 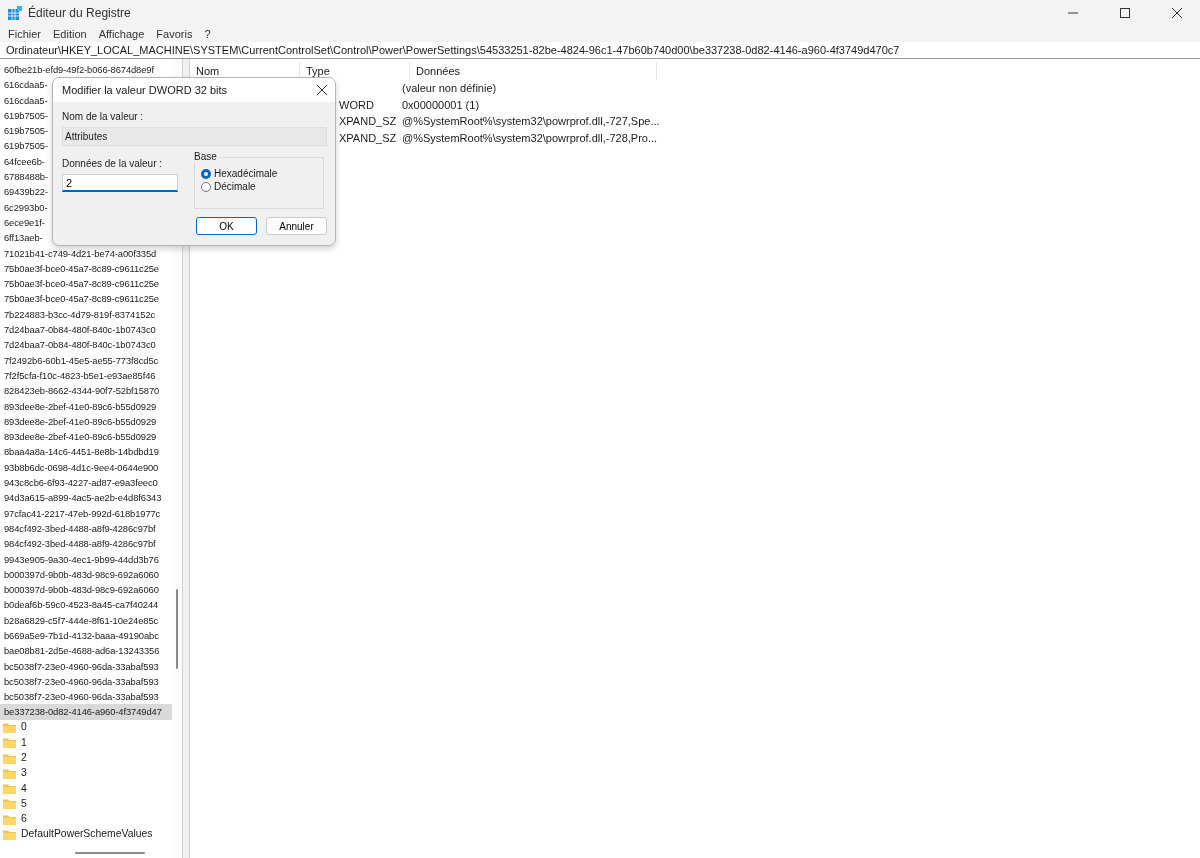 I want to click on field-label: Données de la valeur :, so click(x=113, y=163).